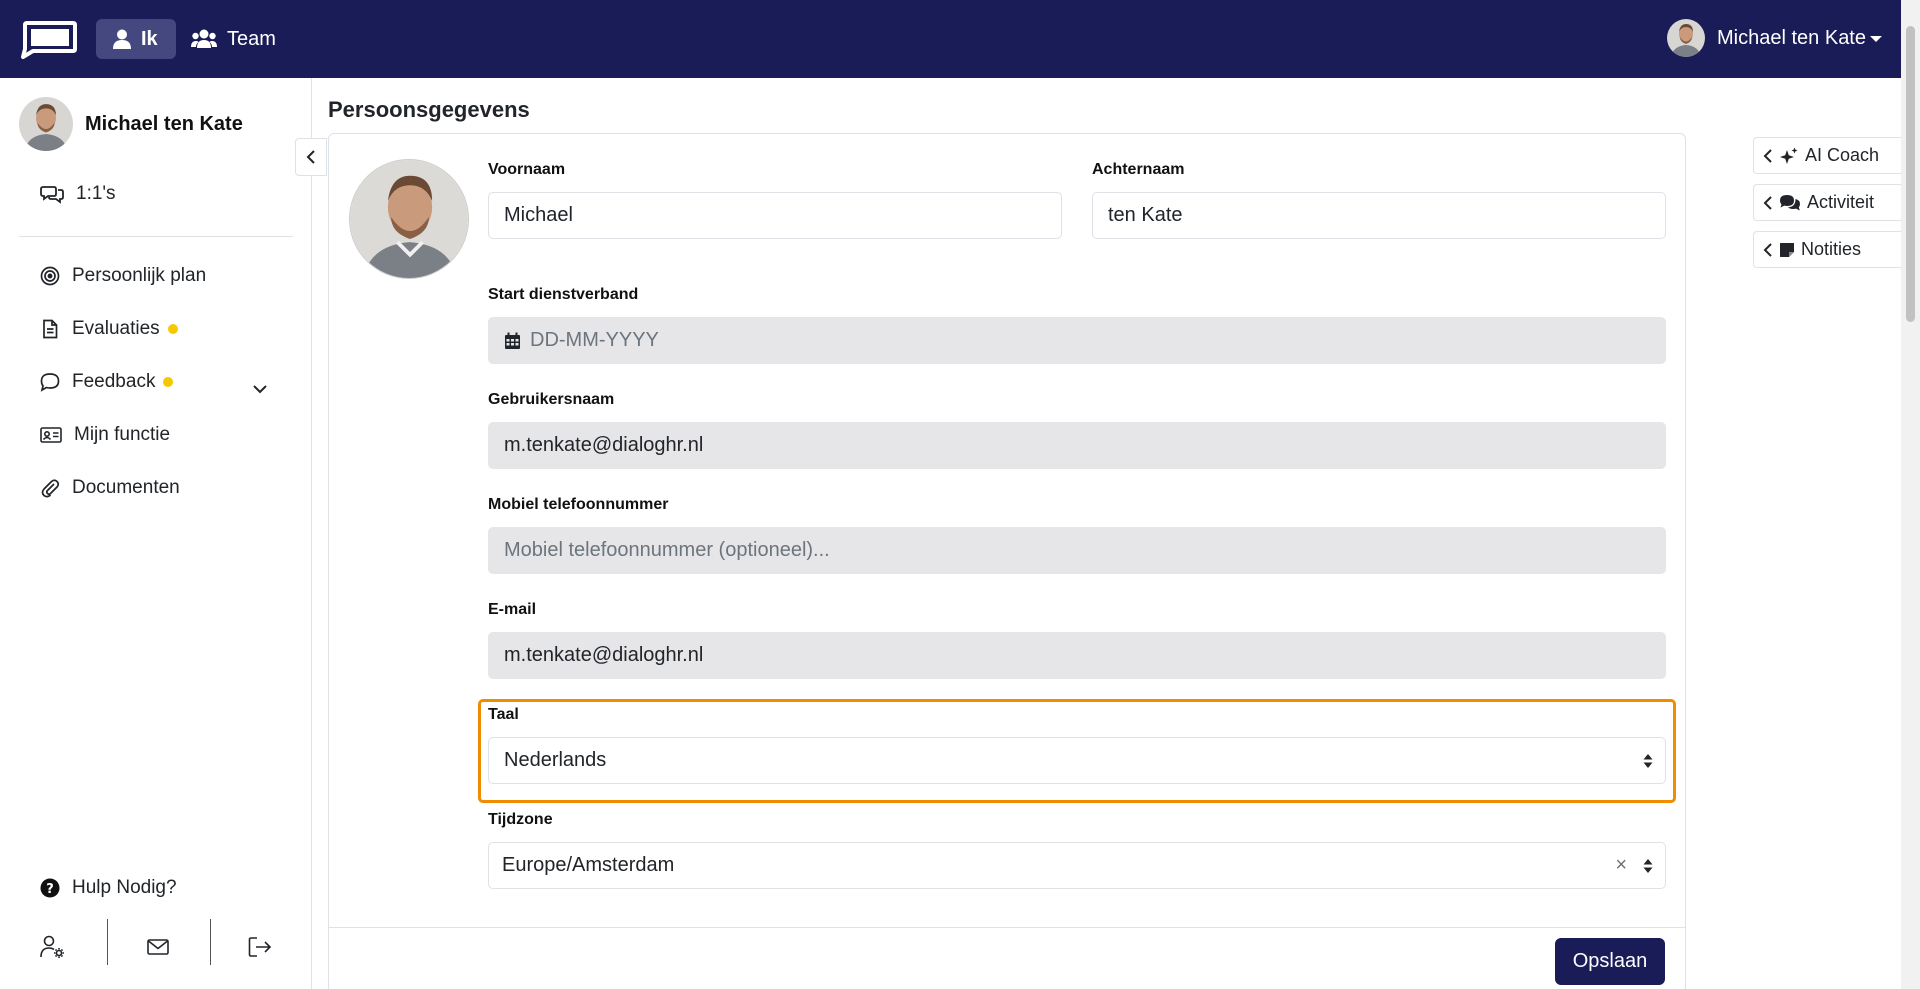 This screenshot has width=1920, height=989. Describe the element at coordinates (50, 382) in the screenshot. I see `speech-bubble-icon` at that location.